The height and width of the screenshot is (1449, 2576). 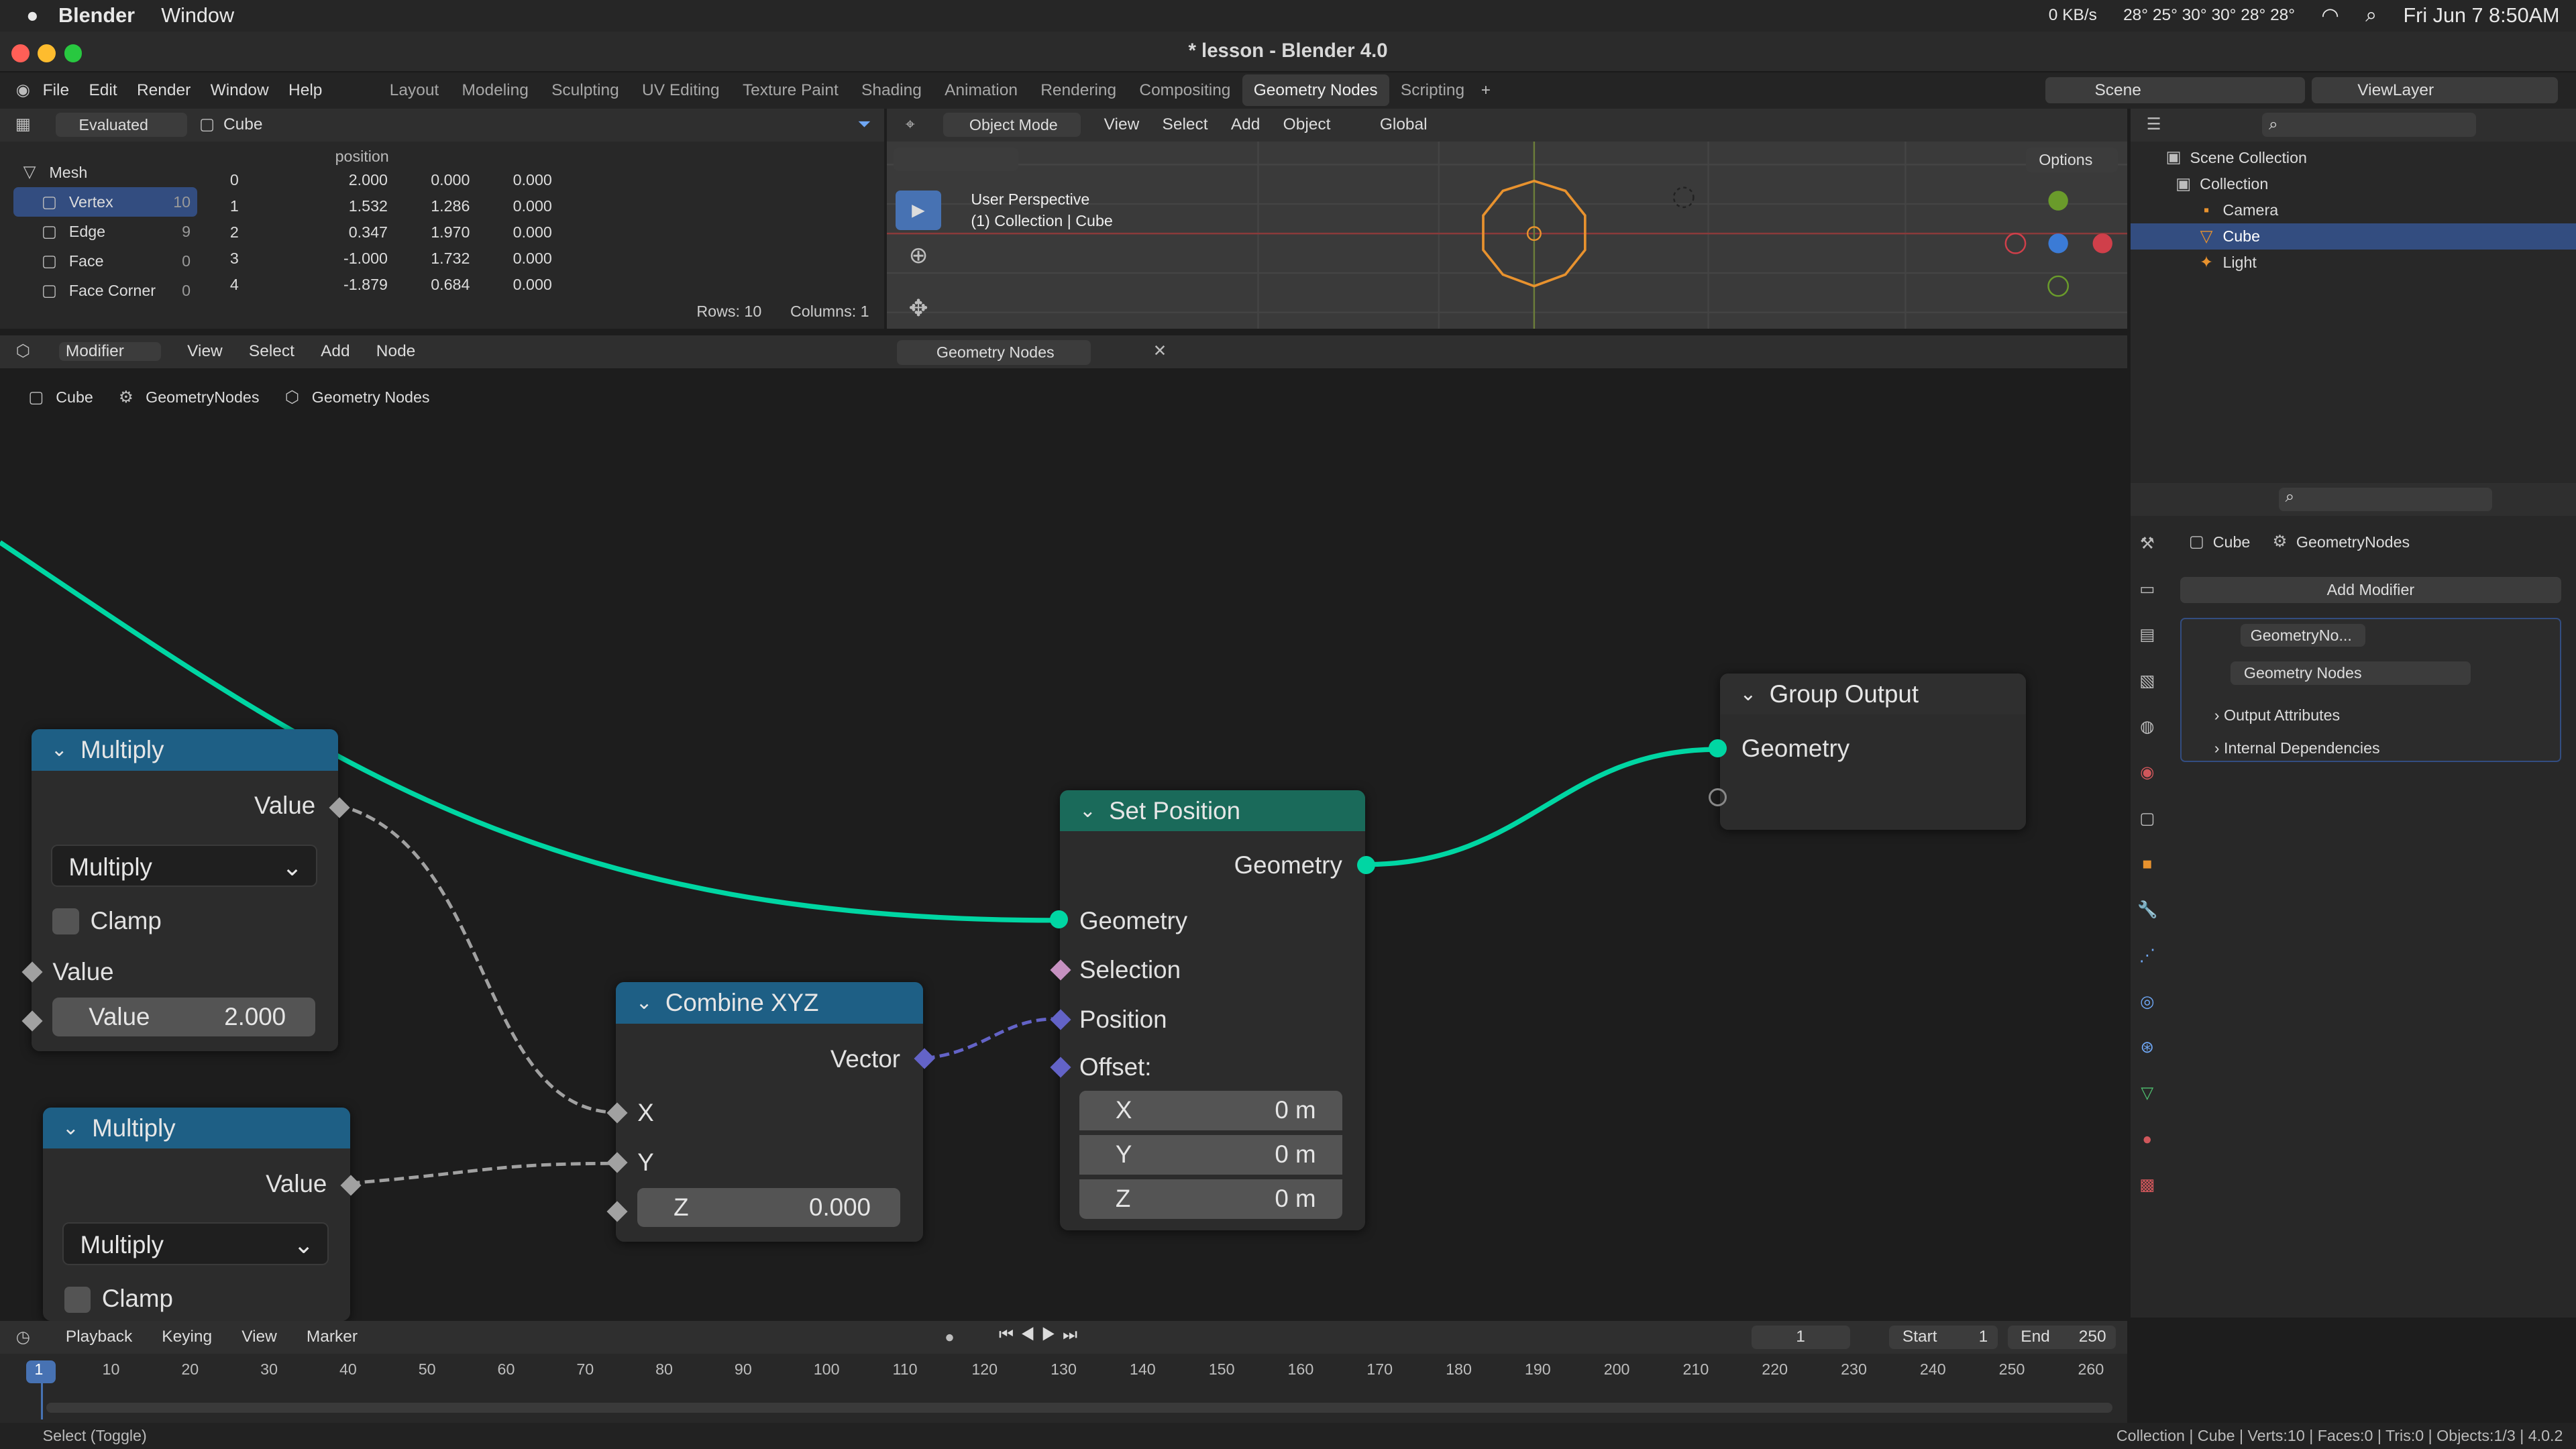 What do you see at coordinates (495, 90) in the screenshot?
I see `workspace-tab-modeling: Modeling` at bounding box center [495, 90].